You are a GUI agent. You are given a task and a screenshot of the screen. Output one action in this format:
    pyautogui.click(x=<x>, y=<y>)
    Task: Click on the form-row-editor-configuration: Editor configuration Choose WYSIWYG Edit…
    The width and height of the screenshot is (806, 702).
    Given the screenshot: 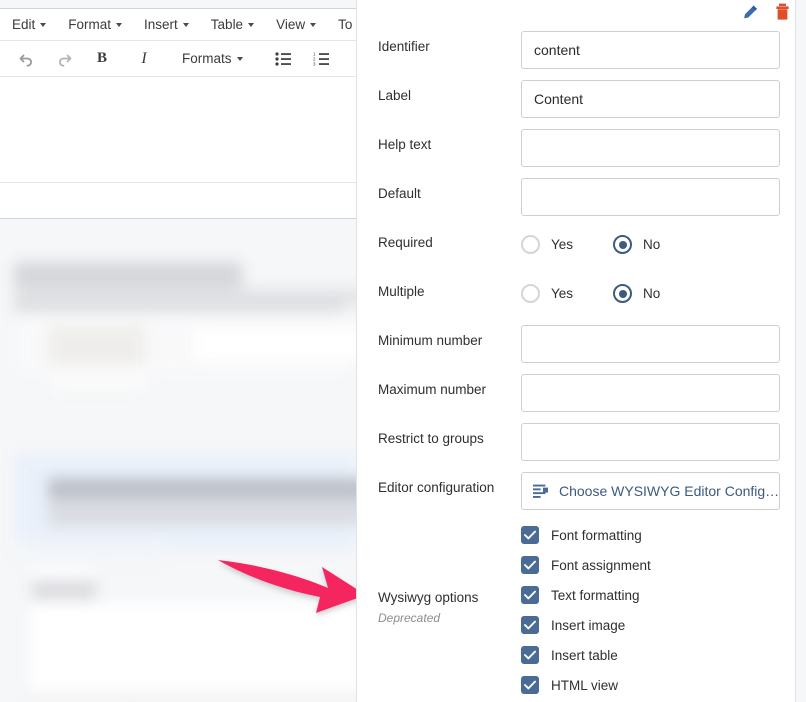 What is the action you would take?
    pyautogui.click(x=577, y=491)
    